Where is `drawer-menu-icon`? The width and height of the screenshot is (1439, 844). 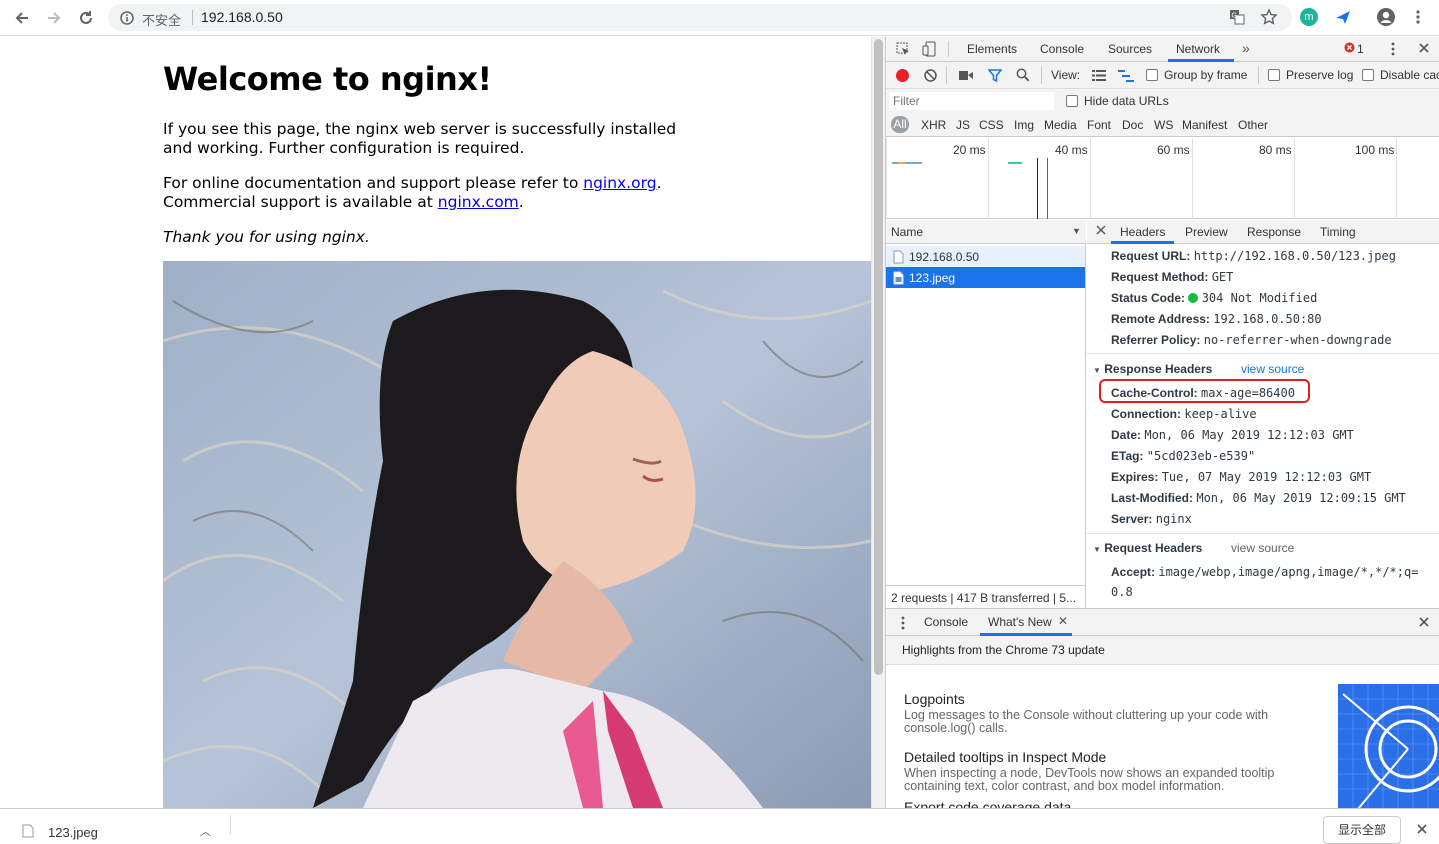
drawer-menu-icon is located at coordinates (903, 624).